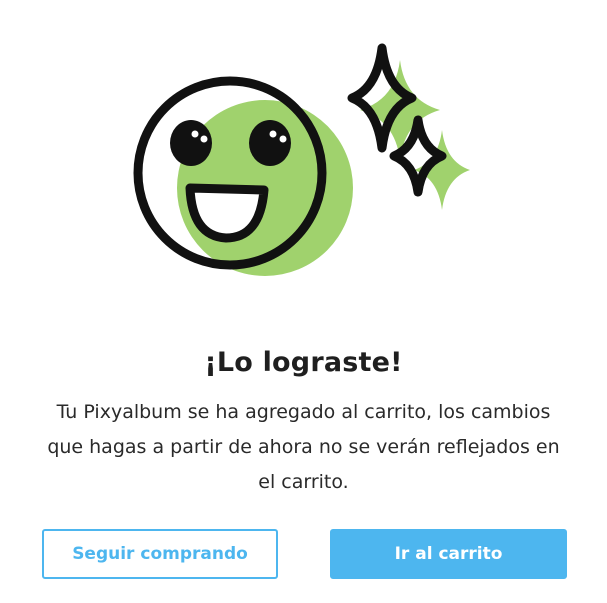 The height and width of the screenshot is (603, 607). Describe the element at coordinates (227, 213) in the screenshot. I see `smile-mouth` at that location.